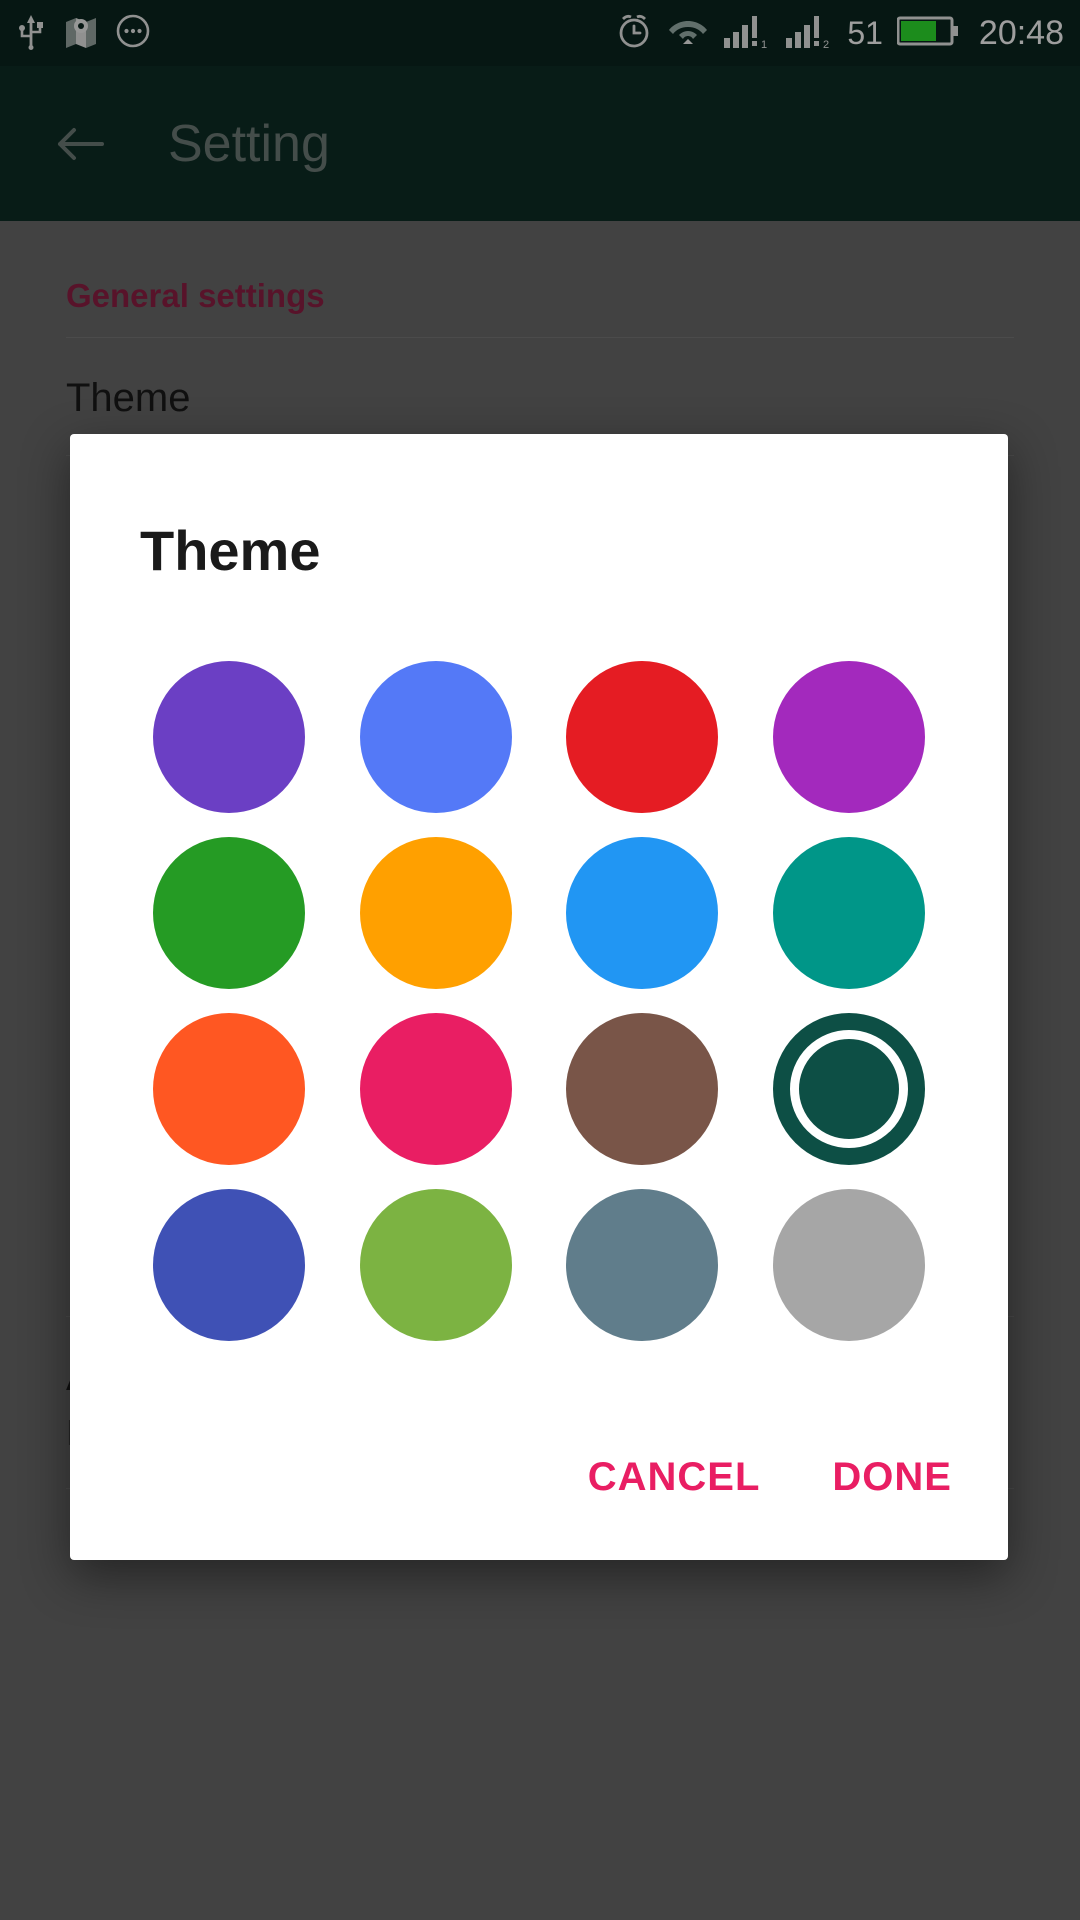  I want to click on swatch-green, so click(229, 913).